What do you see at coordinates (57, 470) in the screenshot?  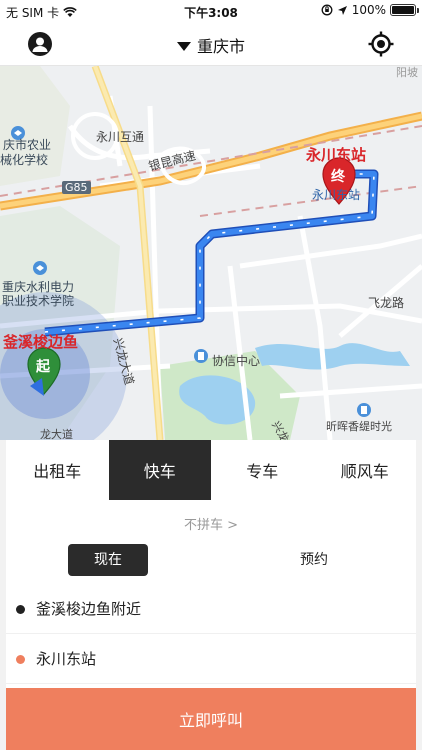 I see `tab-taxi: 出租车` at bounding box center [57, 470].